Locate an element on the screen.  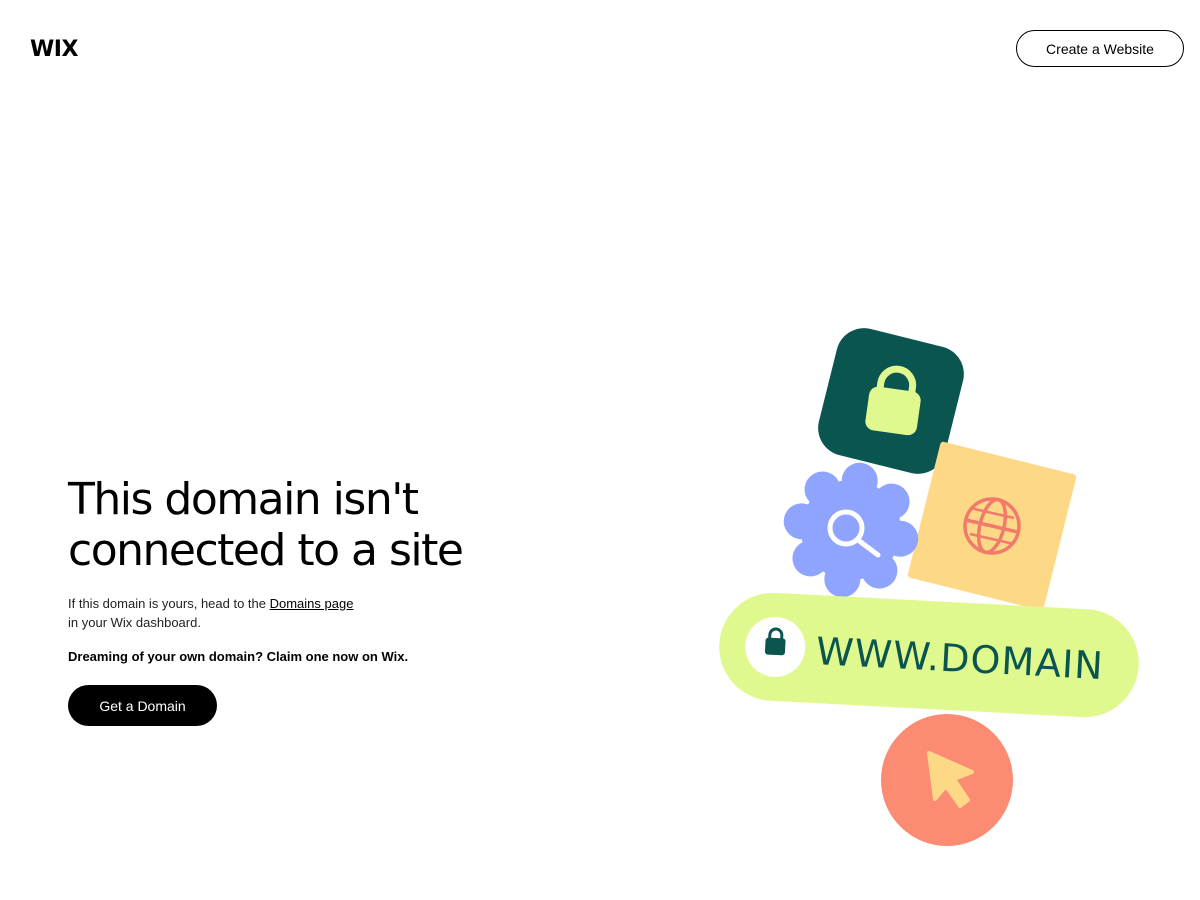
cursor-badge is located at coordinates (947, 780).